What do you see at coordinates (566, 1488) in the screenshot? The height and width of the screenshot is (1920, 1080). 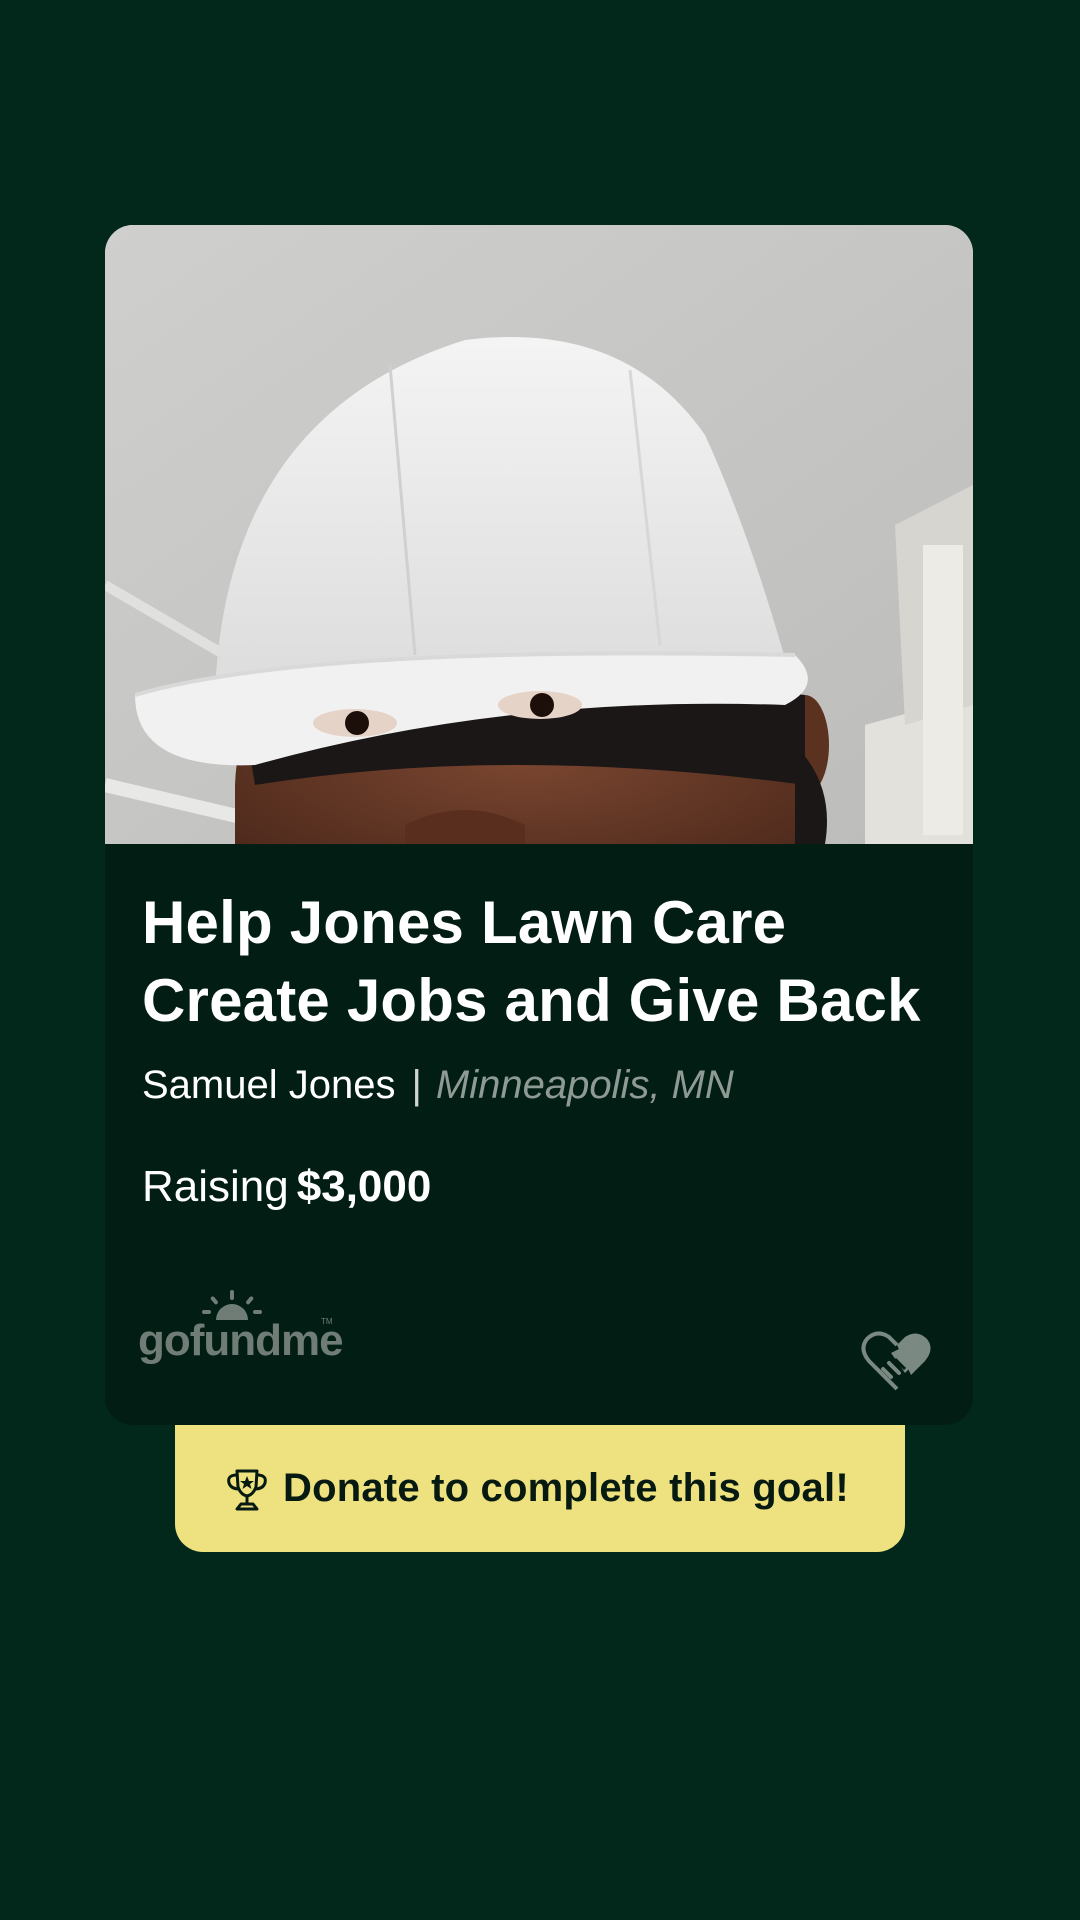 I see `donate-button-label: Donate to complete this goal!` at bounding box center [566, 1488].